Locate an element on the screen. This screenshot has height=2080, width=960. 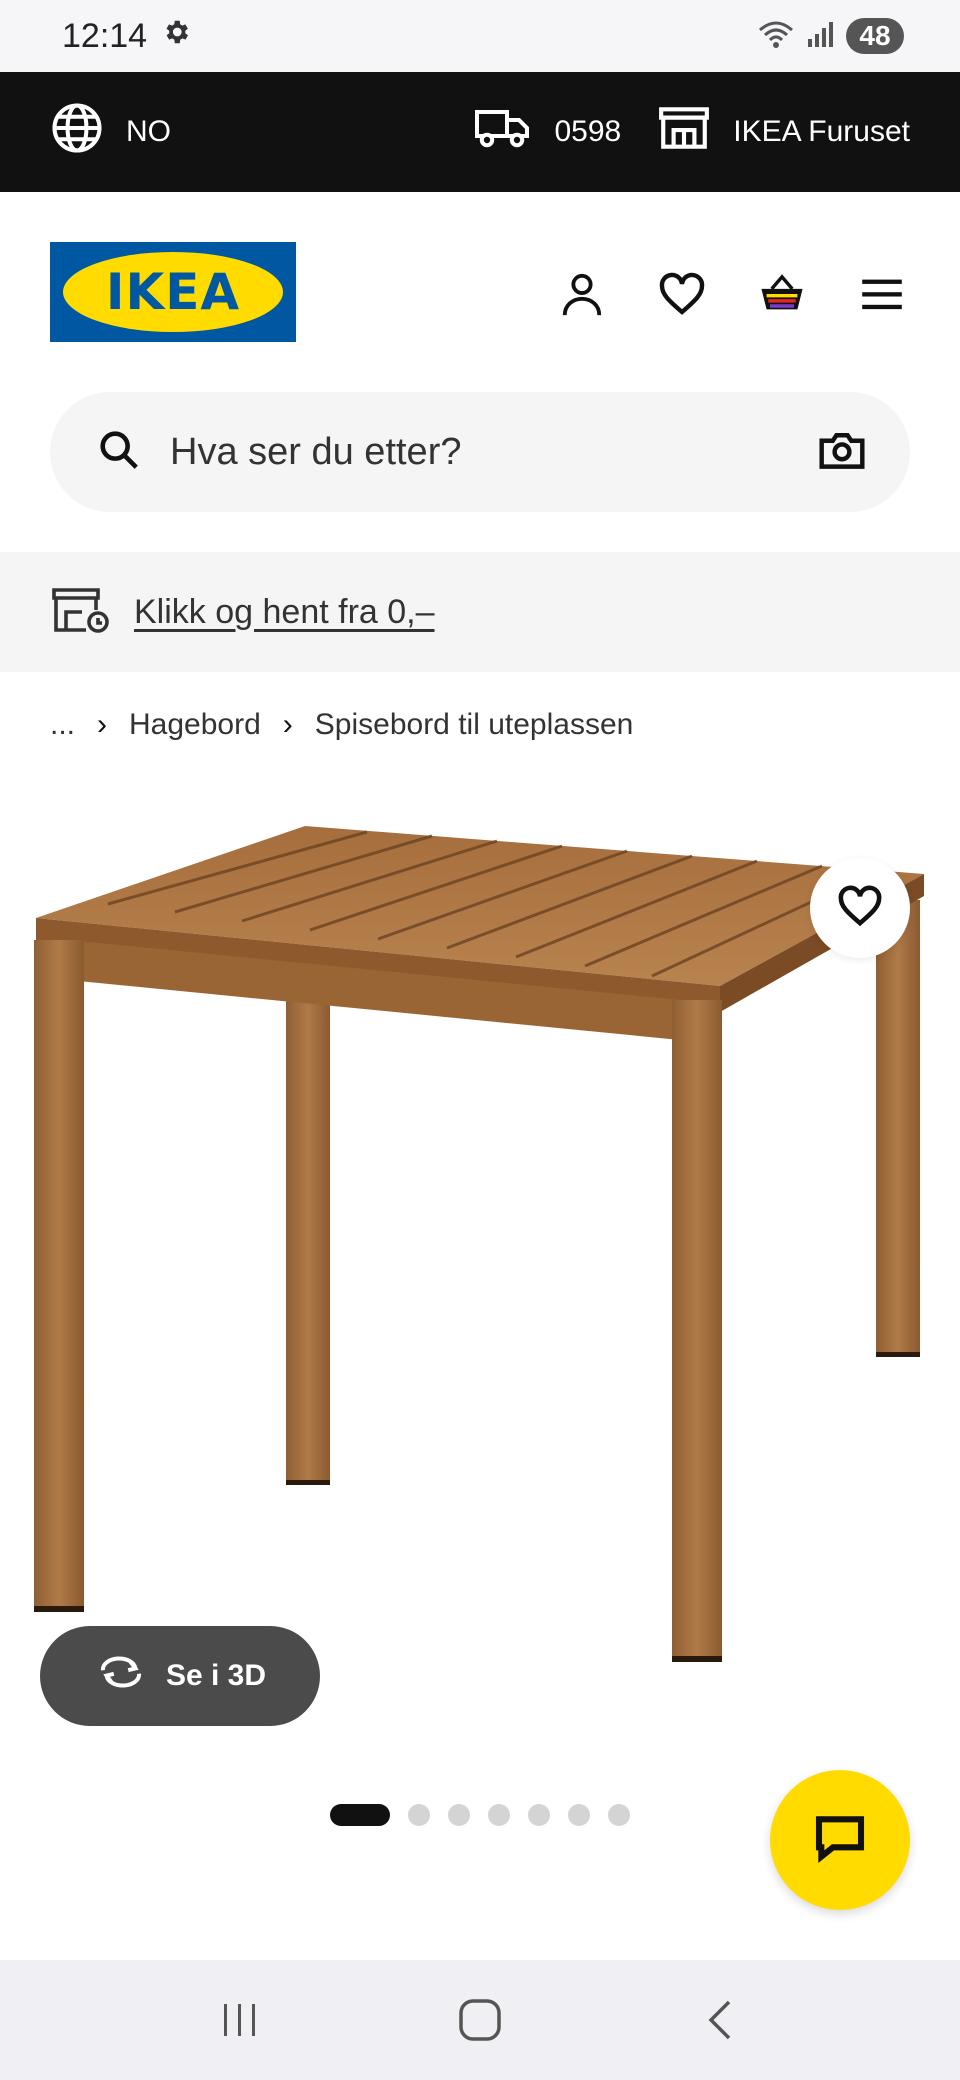
top-info-bar: NO 0598 IKEA Furuset is located at coordinates (480, 132).